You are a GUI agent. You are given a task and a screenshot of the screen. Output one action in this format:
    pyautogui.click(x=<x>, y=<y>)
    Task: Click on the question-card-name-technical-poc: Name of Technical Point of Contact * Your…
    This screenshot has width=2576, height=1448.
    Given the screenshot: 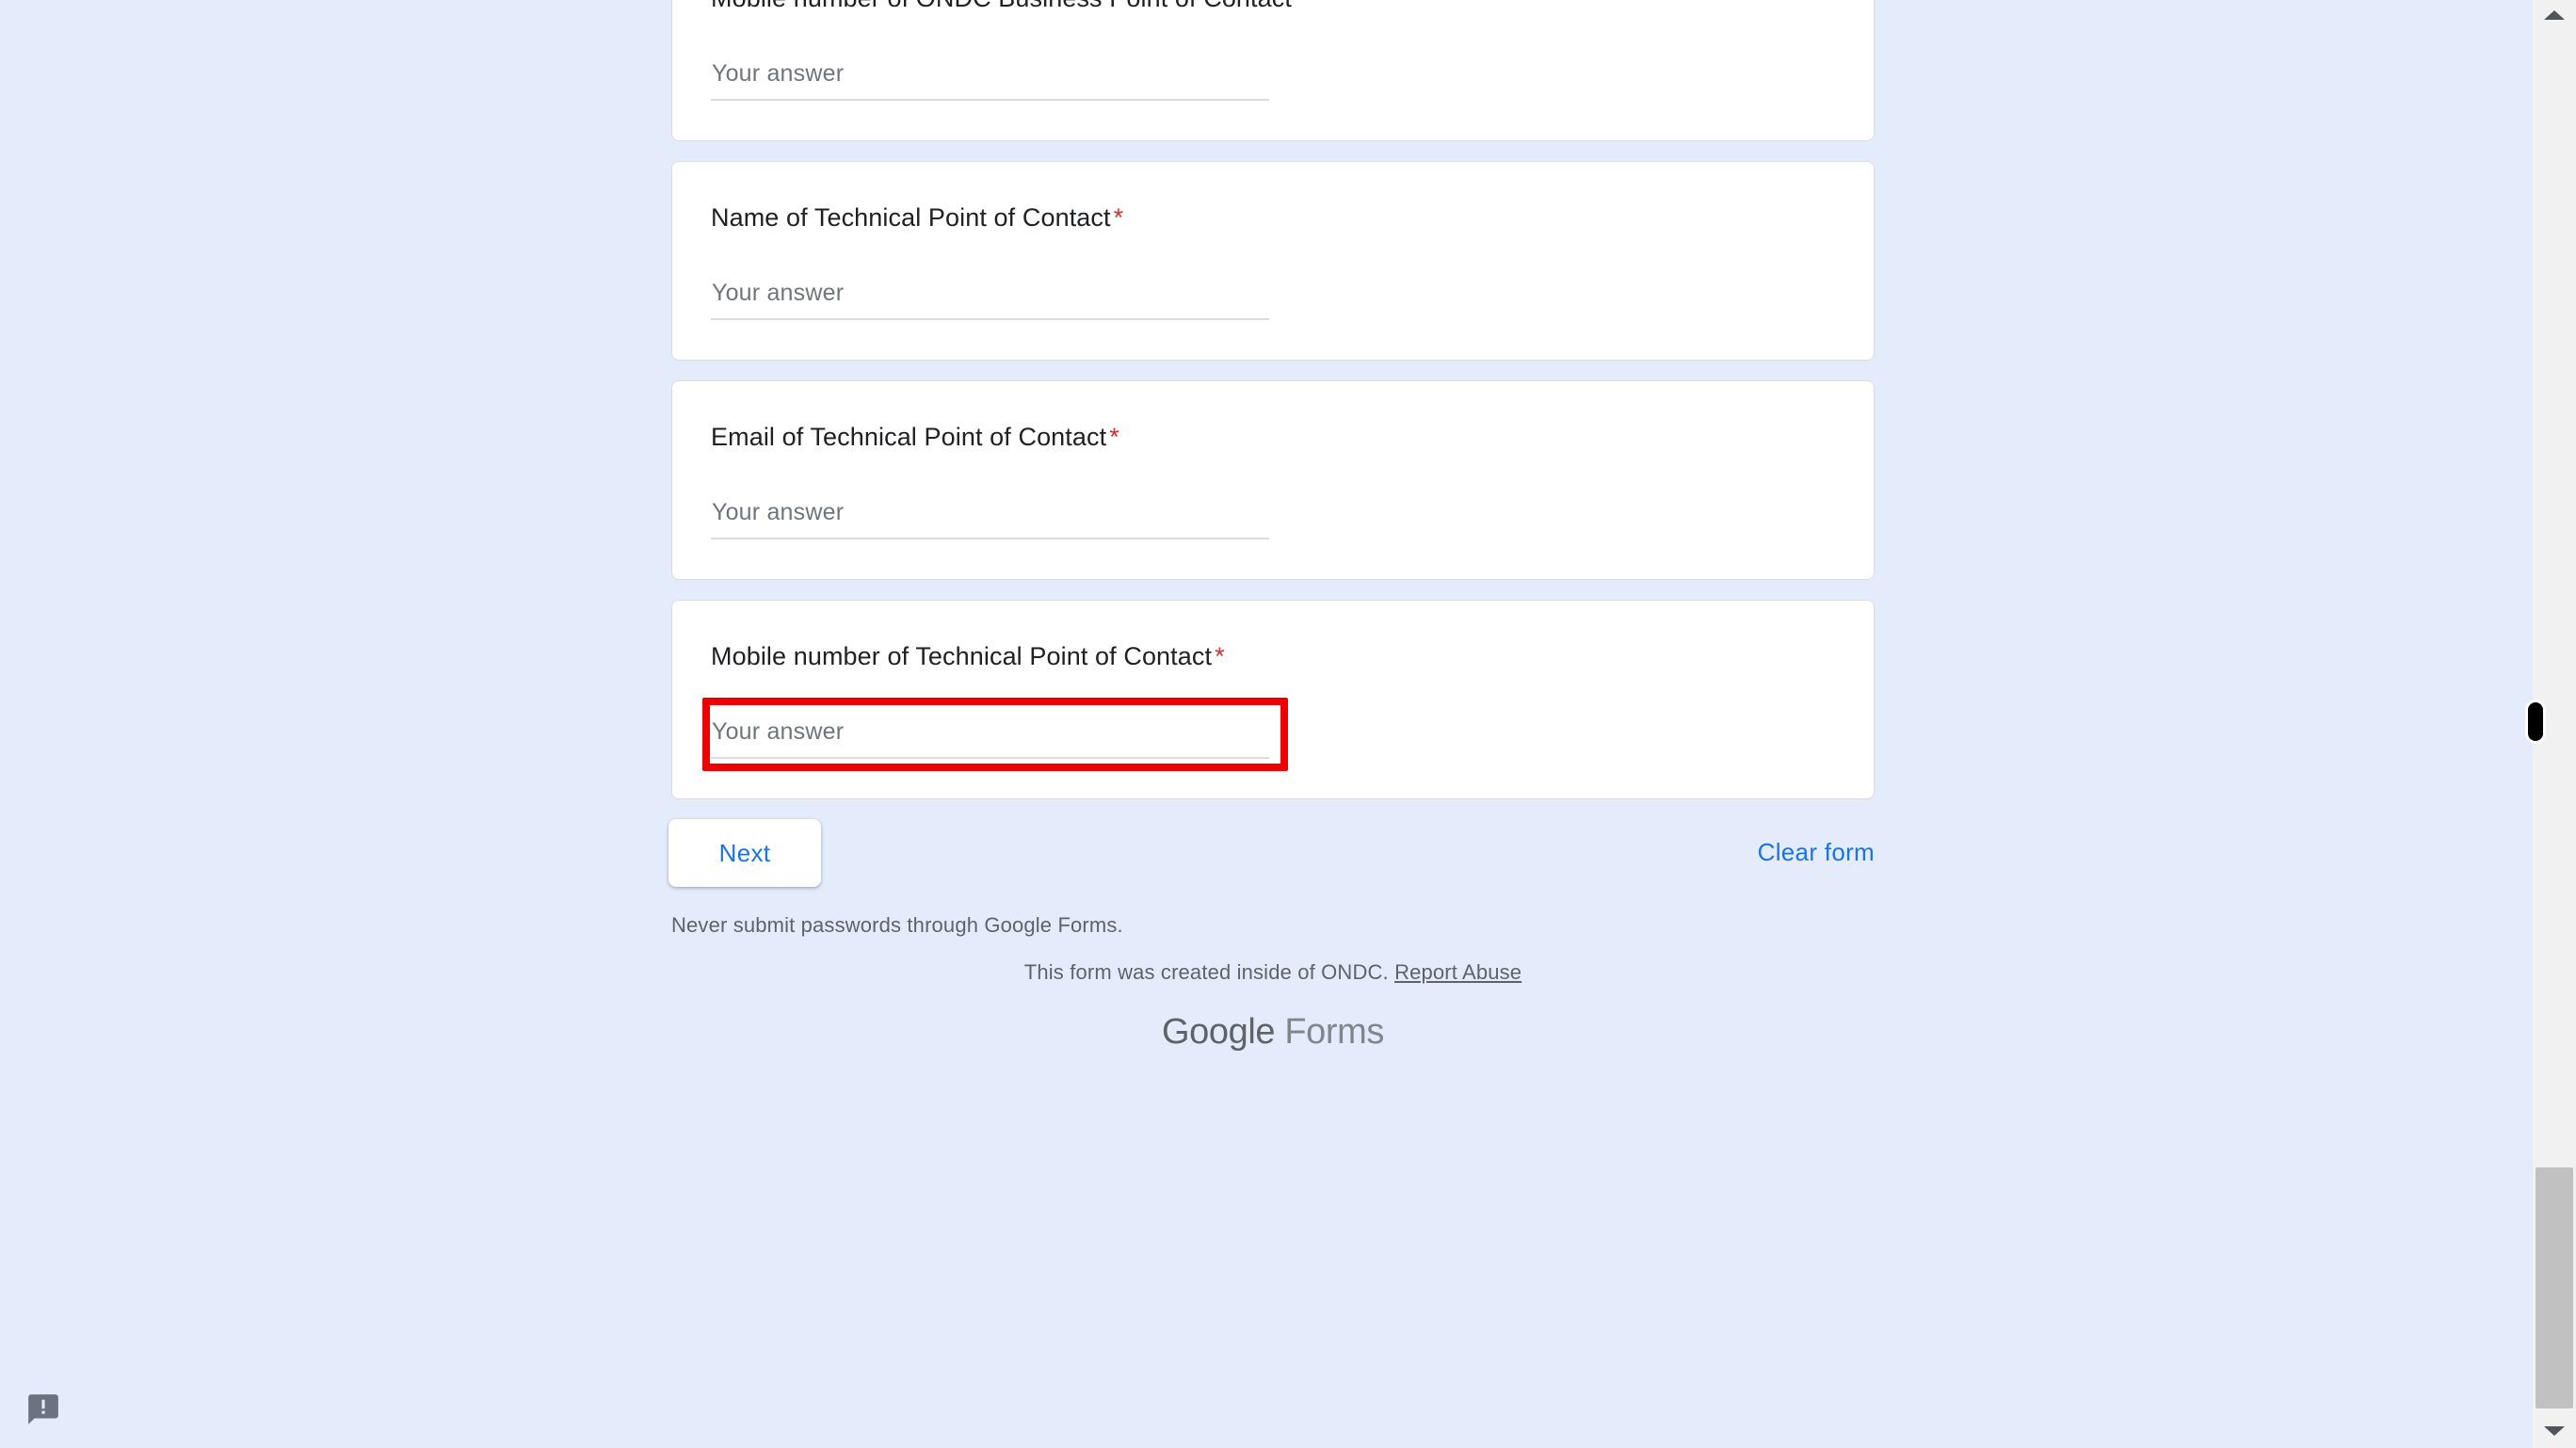 What is the action you would take?
    pyautogui.click(x=1273, y=261)
    